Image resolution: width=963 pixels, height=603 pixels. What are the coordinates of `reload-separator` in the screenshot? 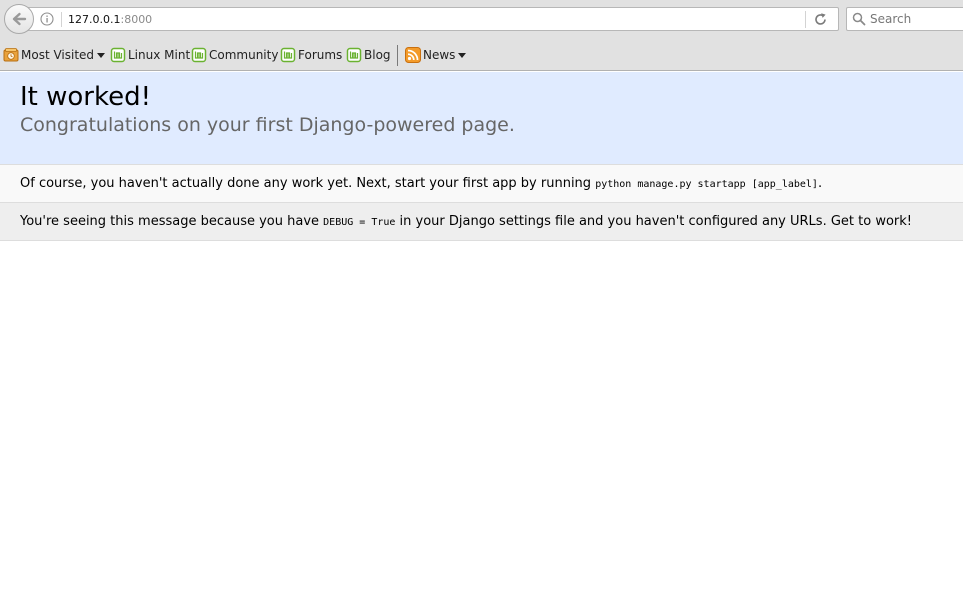 It's located at (805, 19).